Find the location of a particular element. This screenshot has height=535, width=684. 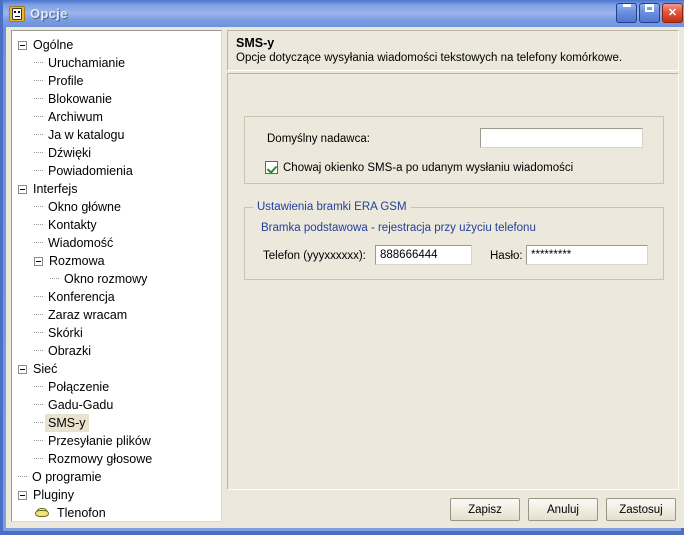

cancel-button: Anuluj is located at coordinates (563, 509).